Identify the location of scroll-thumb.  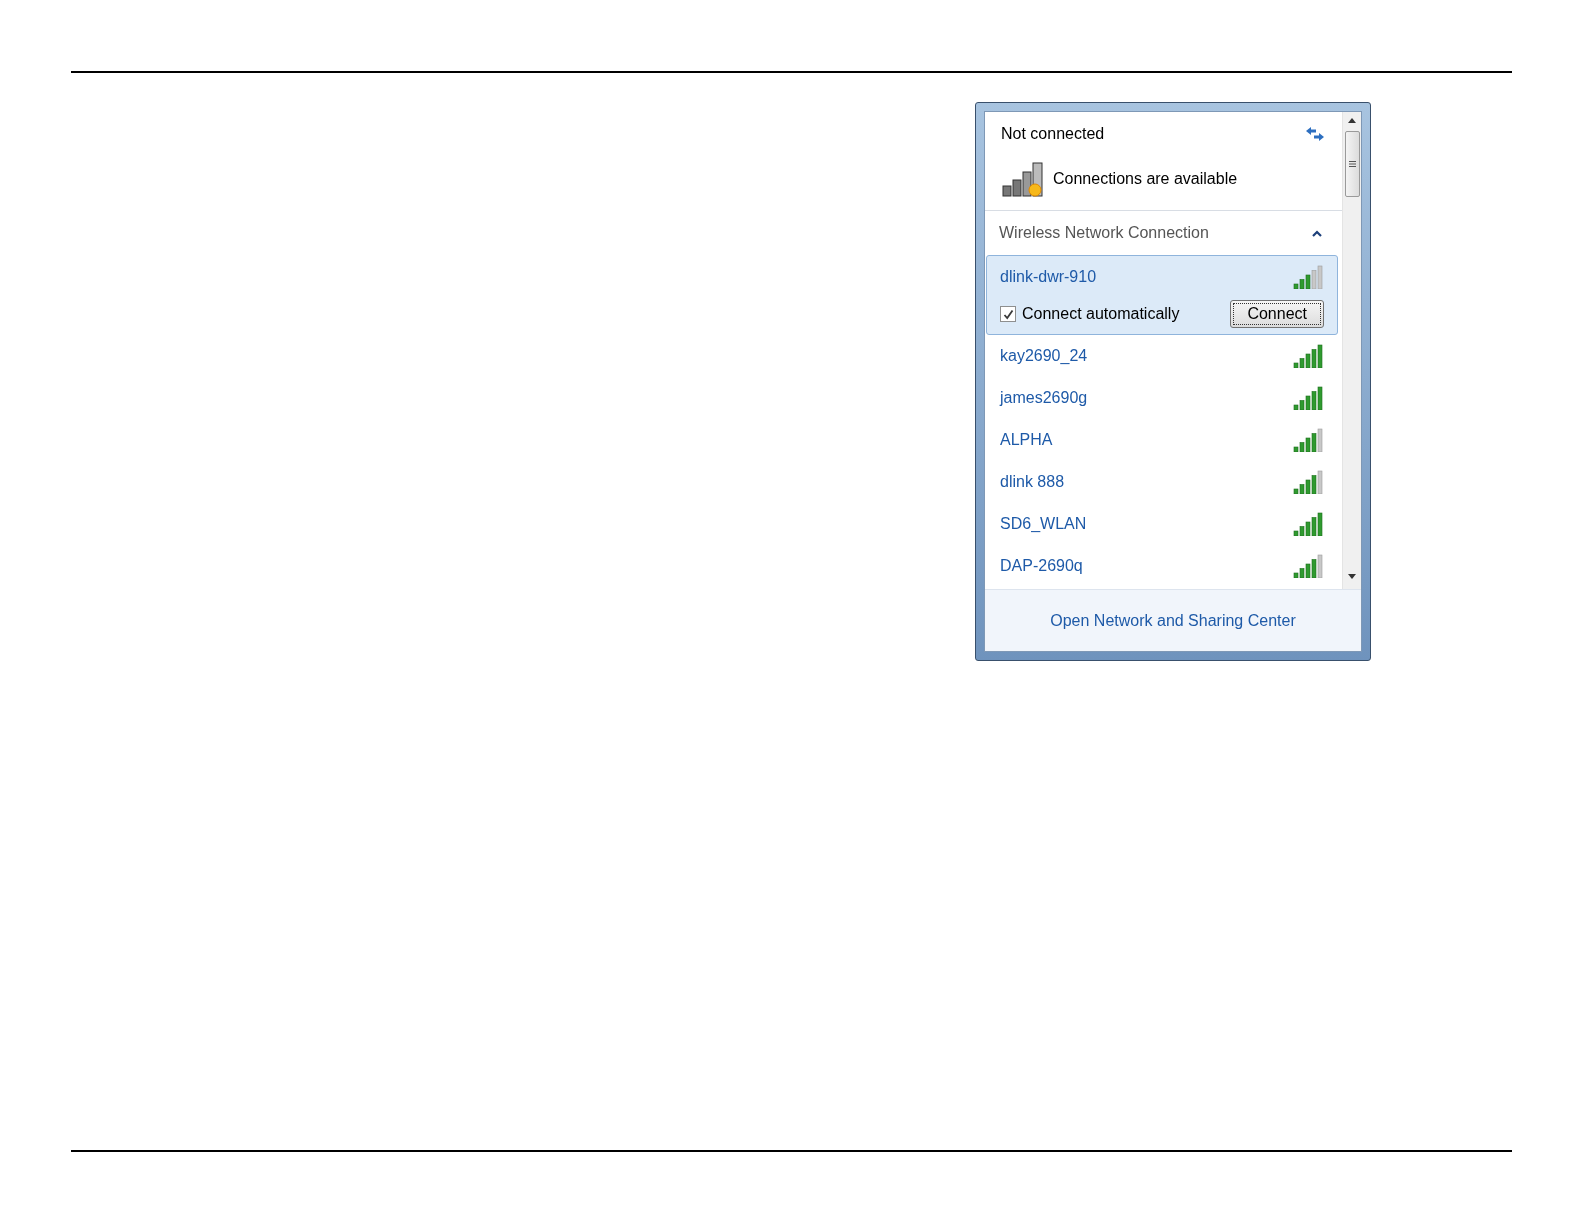
(1352, 164).